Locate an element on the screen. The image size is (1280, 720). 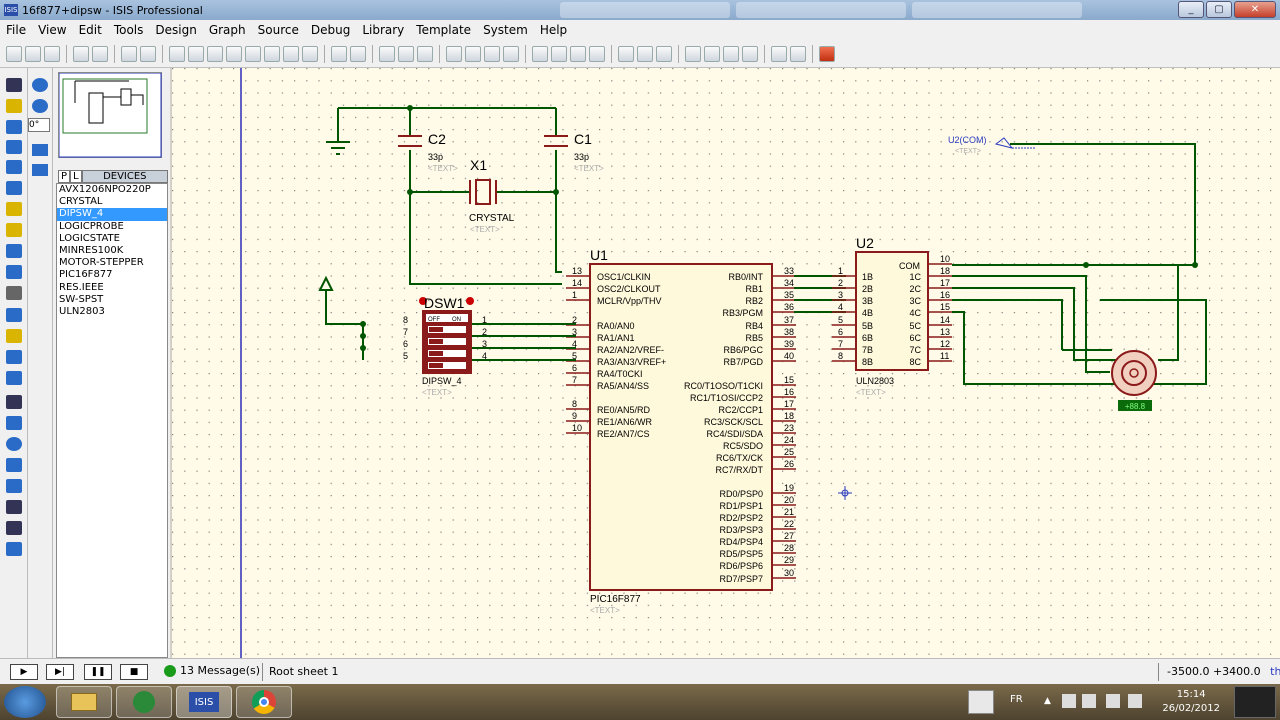
rotation-angle-input: 0° is located at coordinates (39, 125).